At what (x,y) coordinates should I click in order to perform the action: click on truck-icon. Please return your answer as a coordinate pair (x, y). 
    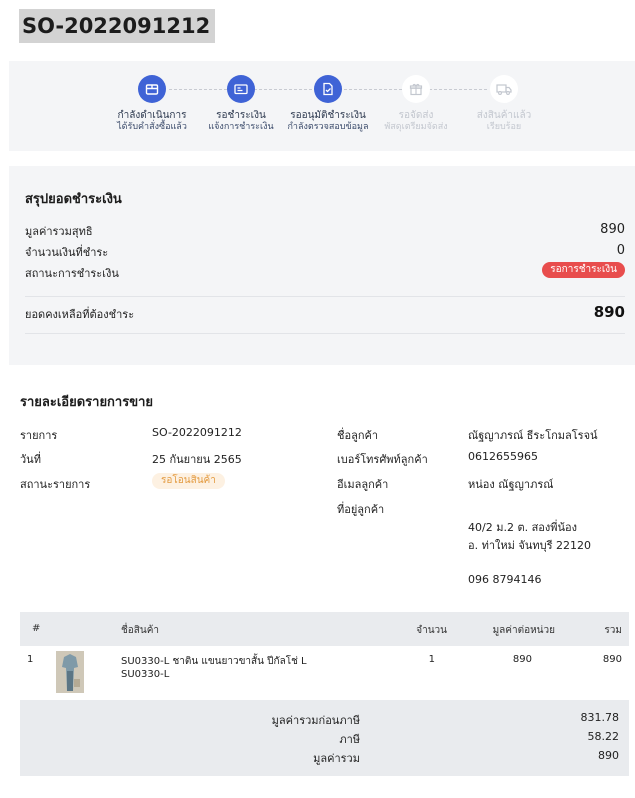
    Looking at the image, I should click on (504, 89).